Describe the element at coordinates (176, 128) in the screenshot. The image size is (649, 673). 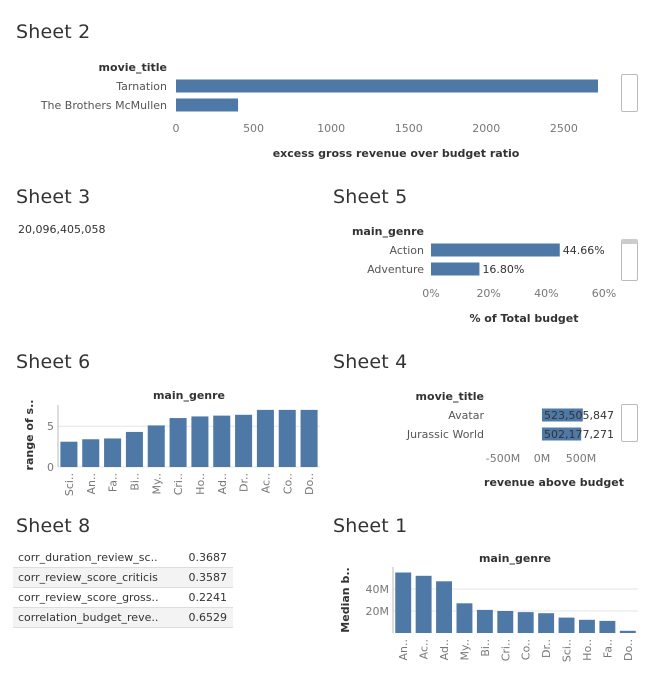
I see `x-tick-label: 0` at that location.